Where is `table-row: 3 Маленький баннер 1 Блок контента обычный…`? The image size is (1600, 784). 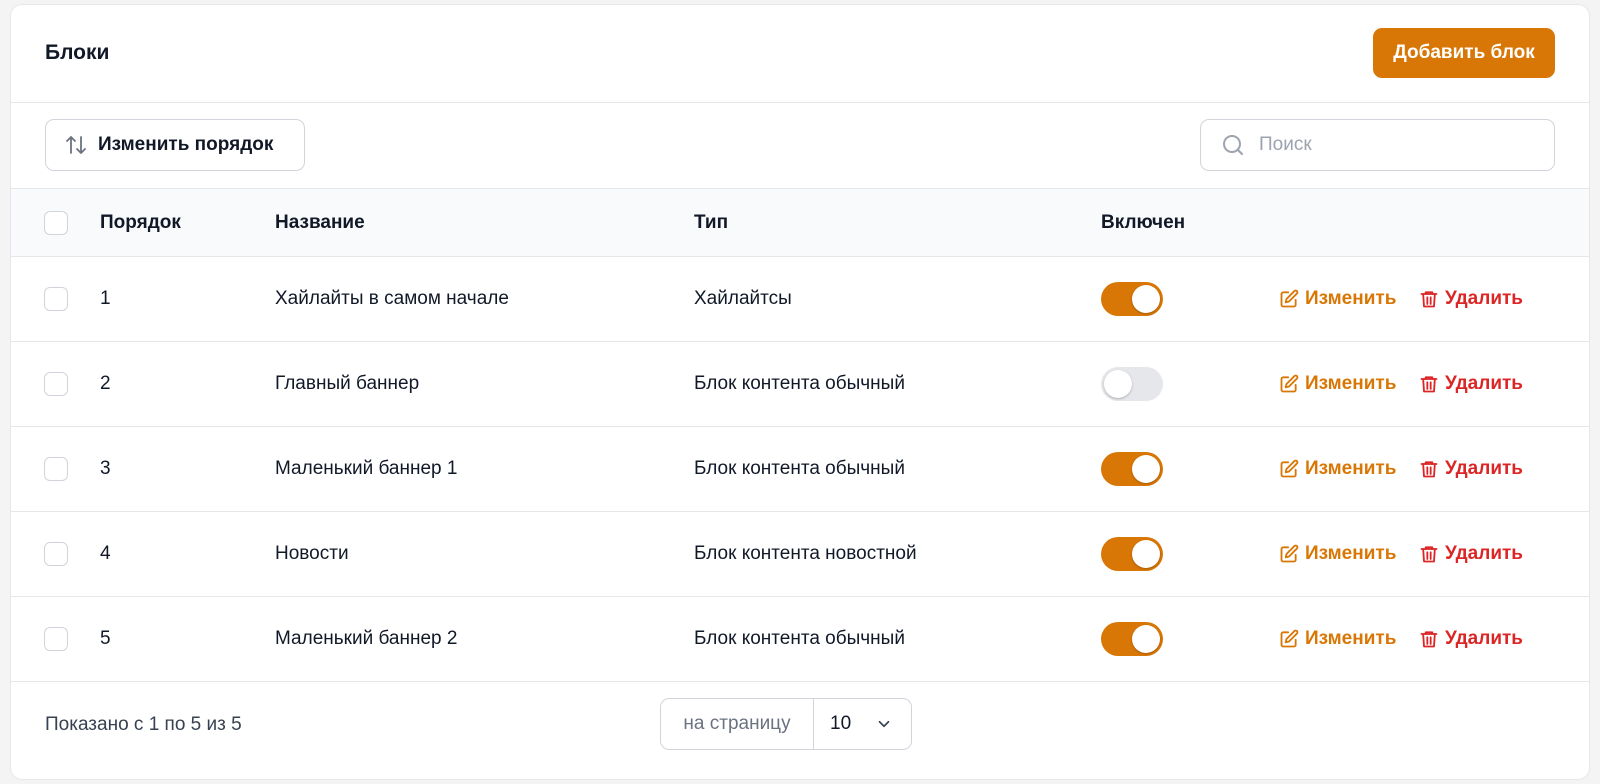 table-row: 3 Маленький баннер 1 Блок контента обычный… is located at coordinates (800, 469).